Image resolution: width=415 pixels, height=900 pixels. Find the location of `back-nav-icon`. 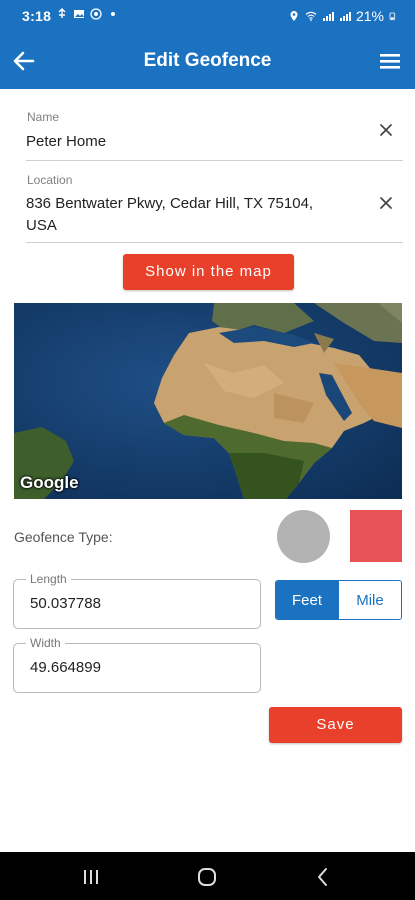

back-nav-icon is located at coordinates (323, 877).